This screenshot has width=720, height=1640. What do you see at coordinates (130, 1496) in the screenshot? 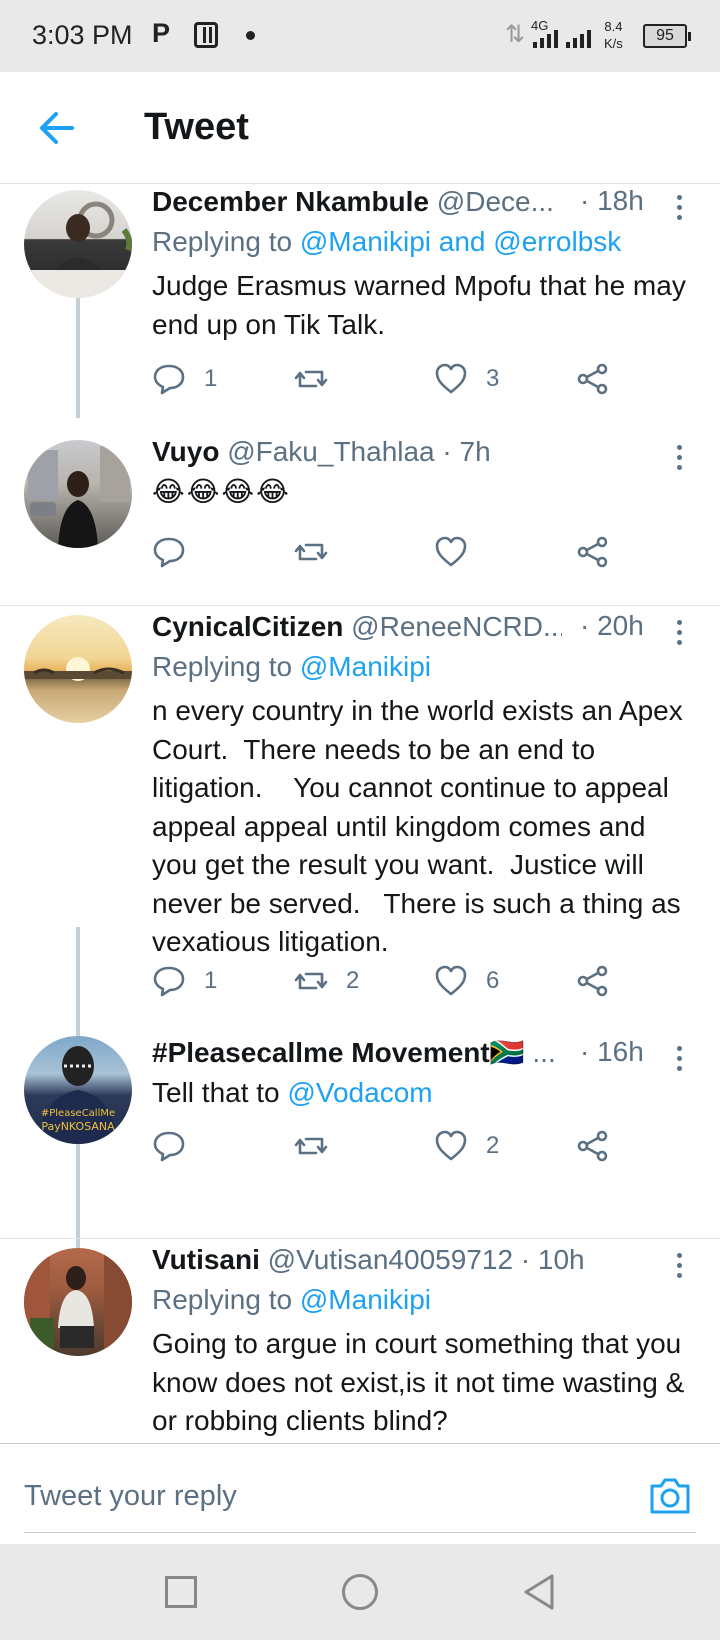
I see `reply-input: Tweet your reply` at bounding box center [130, 1496].